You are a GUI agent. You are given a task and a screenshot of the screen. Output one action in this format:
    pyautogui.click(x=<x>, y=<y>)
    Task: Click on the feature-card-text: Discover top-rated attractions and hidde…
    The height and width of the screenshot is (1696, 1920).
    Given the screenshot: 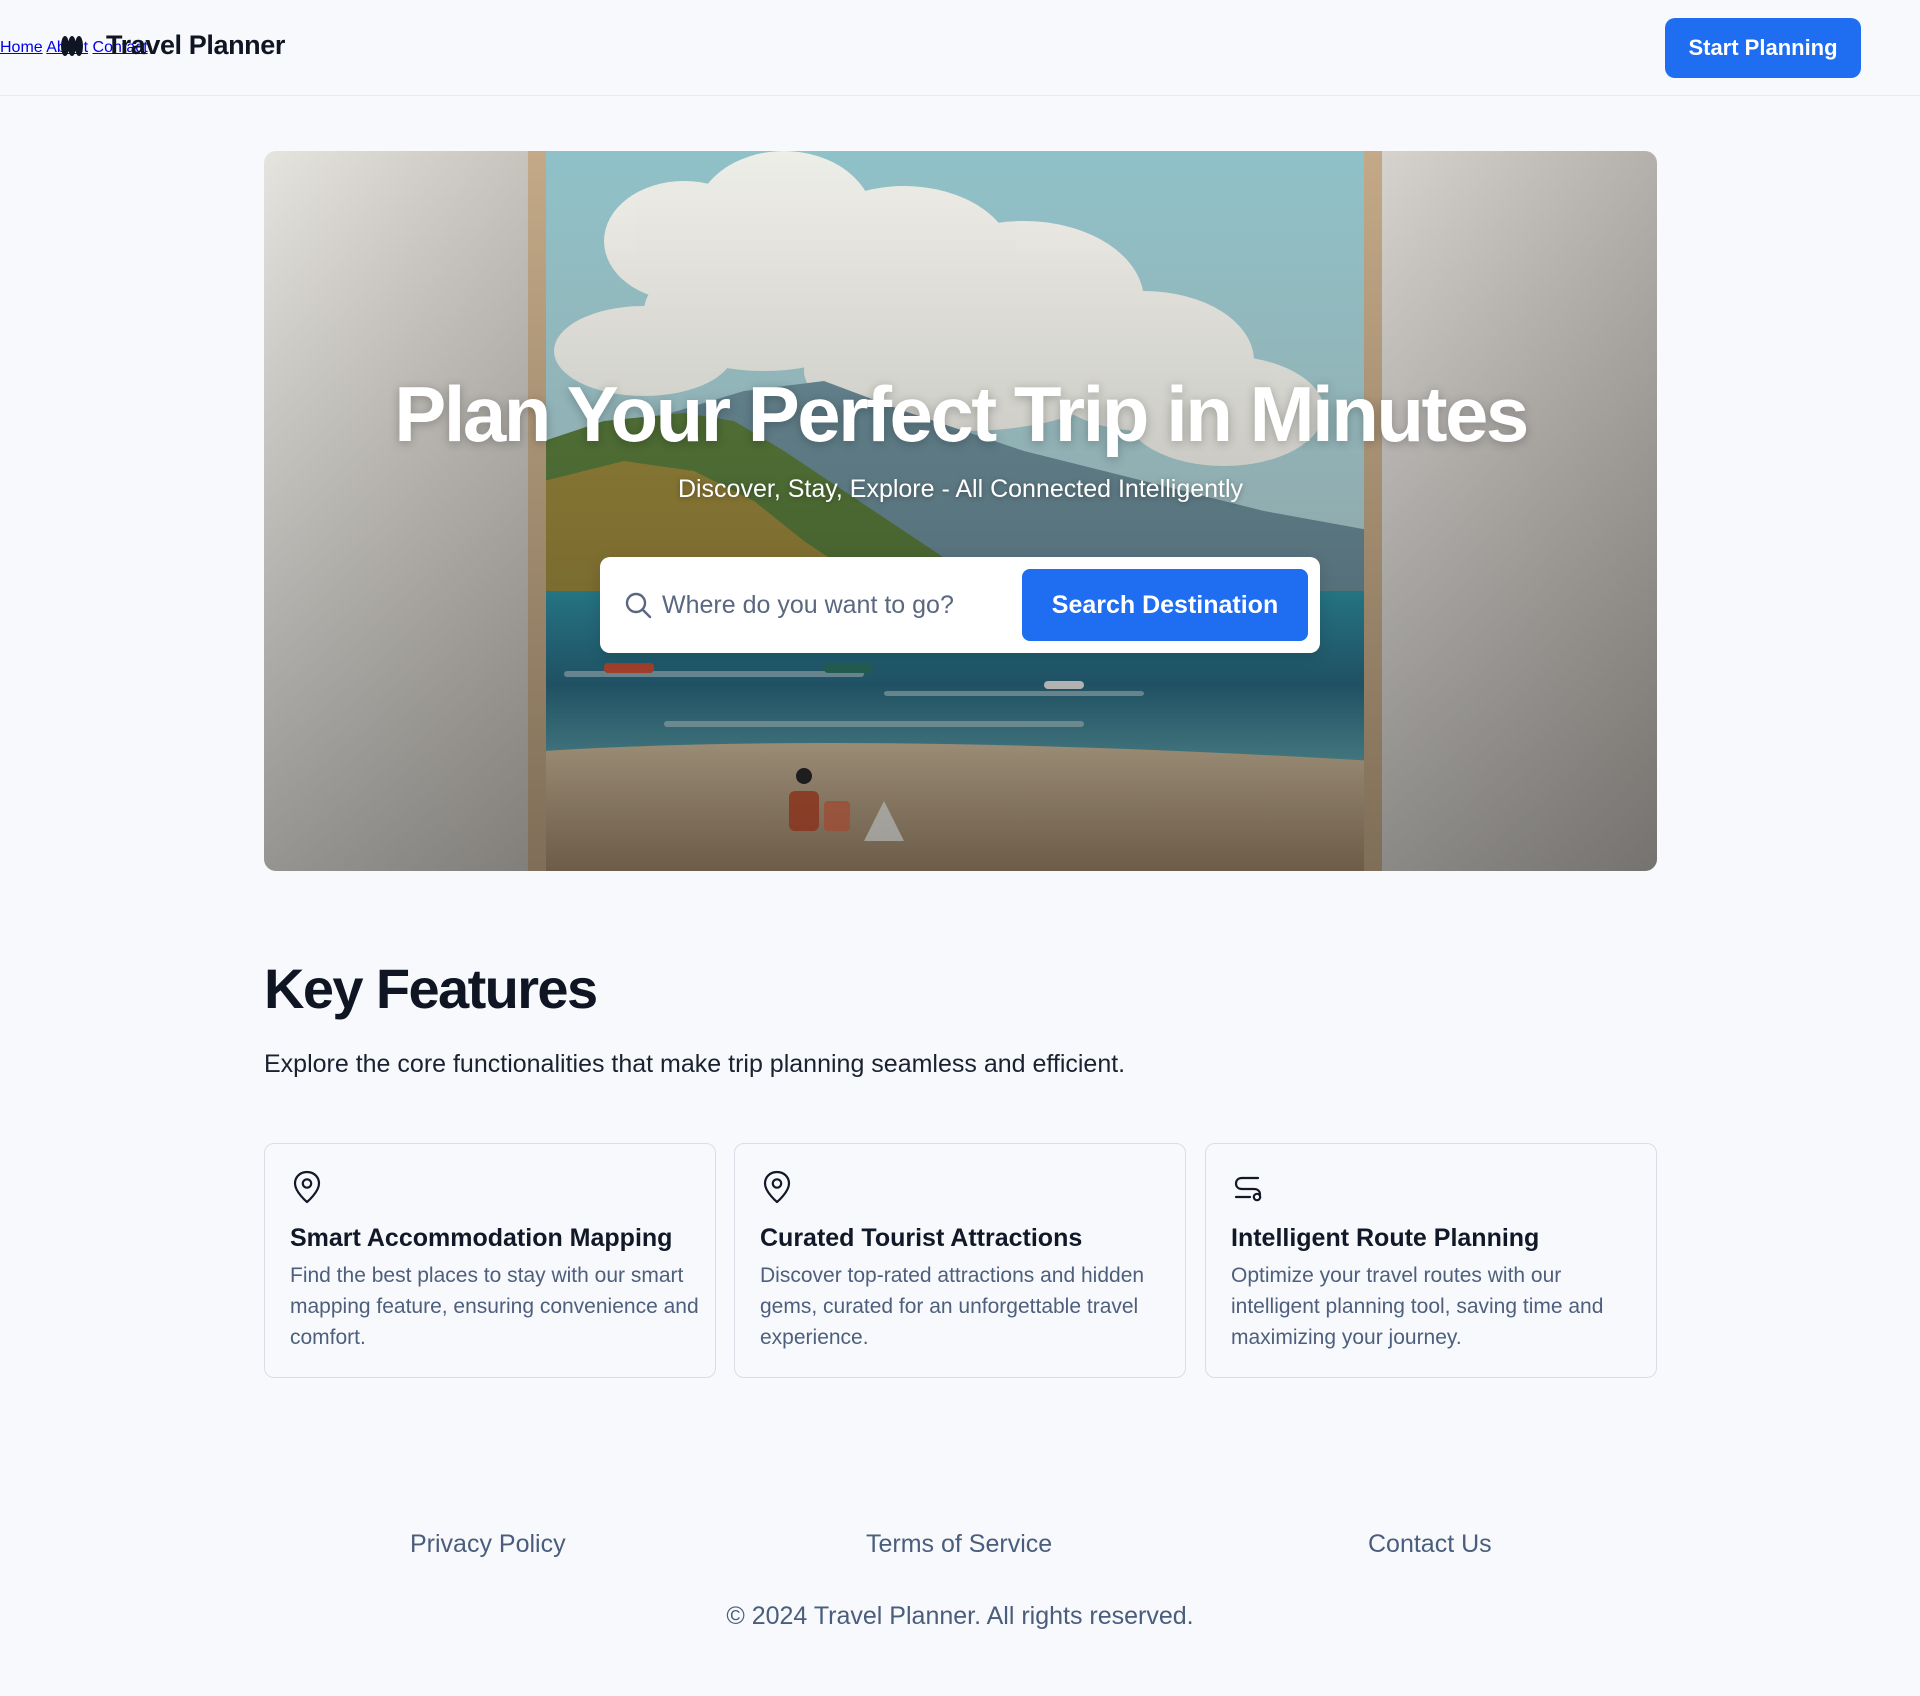 What is the action you would take?
    pyautogui.click(x=952, y=1306)
    